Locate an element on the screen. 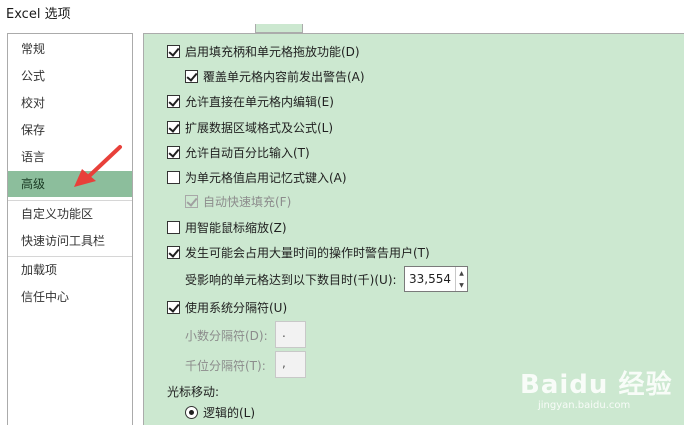 This screenshot has width=684, height=425. sidebar-item-formulas: 公式 is located at coordinates (70, 76).